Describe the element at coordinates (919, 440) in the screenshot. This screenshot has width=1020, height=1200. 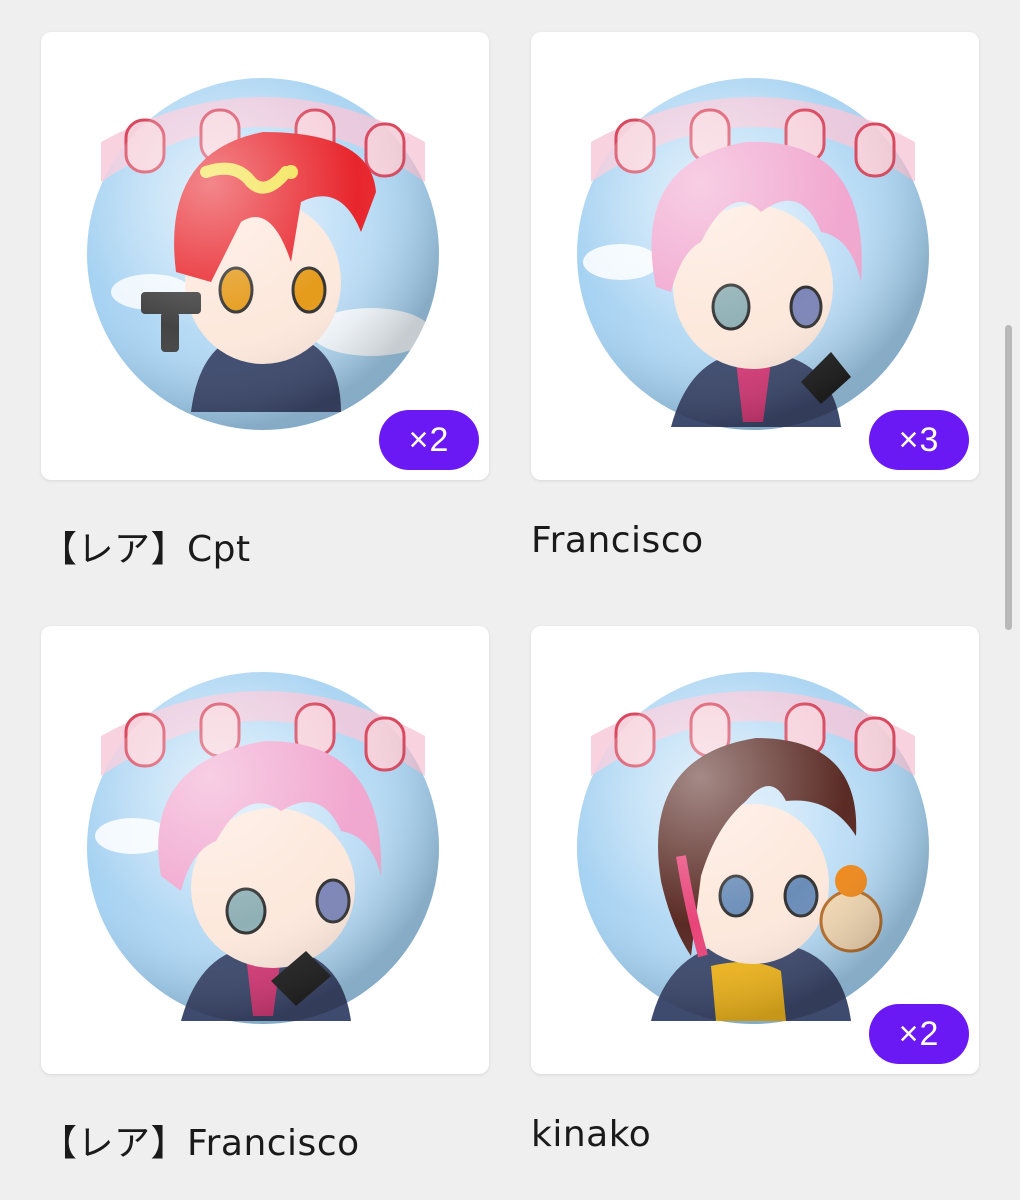
I see `quantity-badge: ×3` at that location.